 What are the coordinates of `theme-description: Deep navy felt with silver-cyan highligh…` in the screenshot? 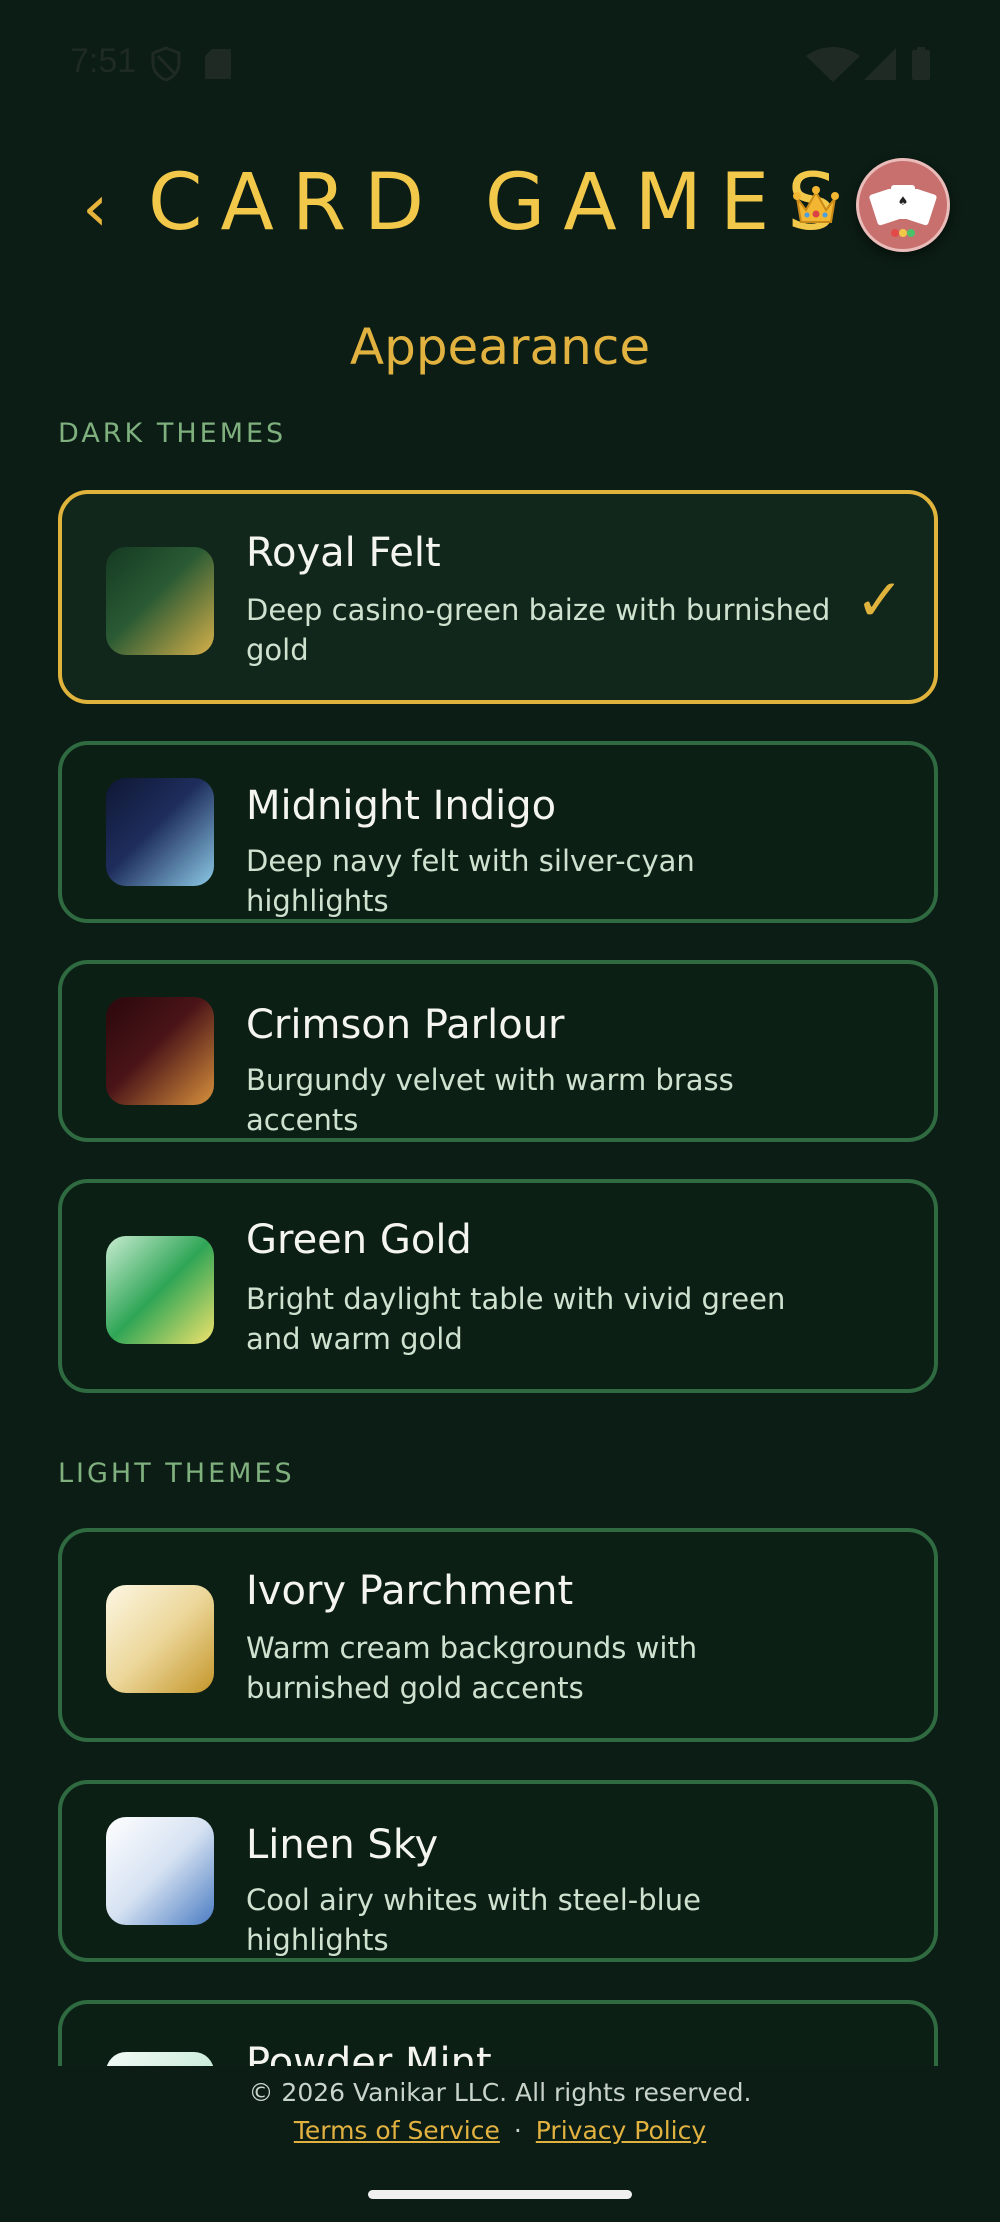 It's located at (470, 881).